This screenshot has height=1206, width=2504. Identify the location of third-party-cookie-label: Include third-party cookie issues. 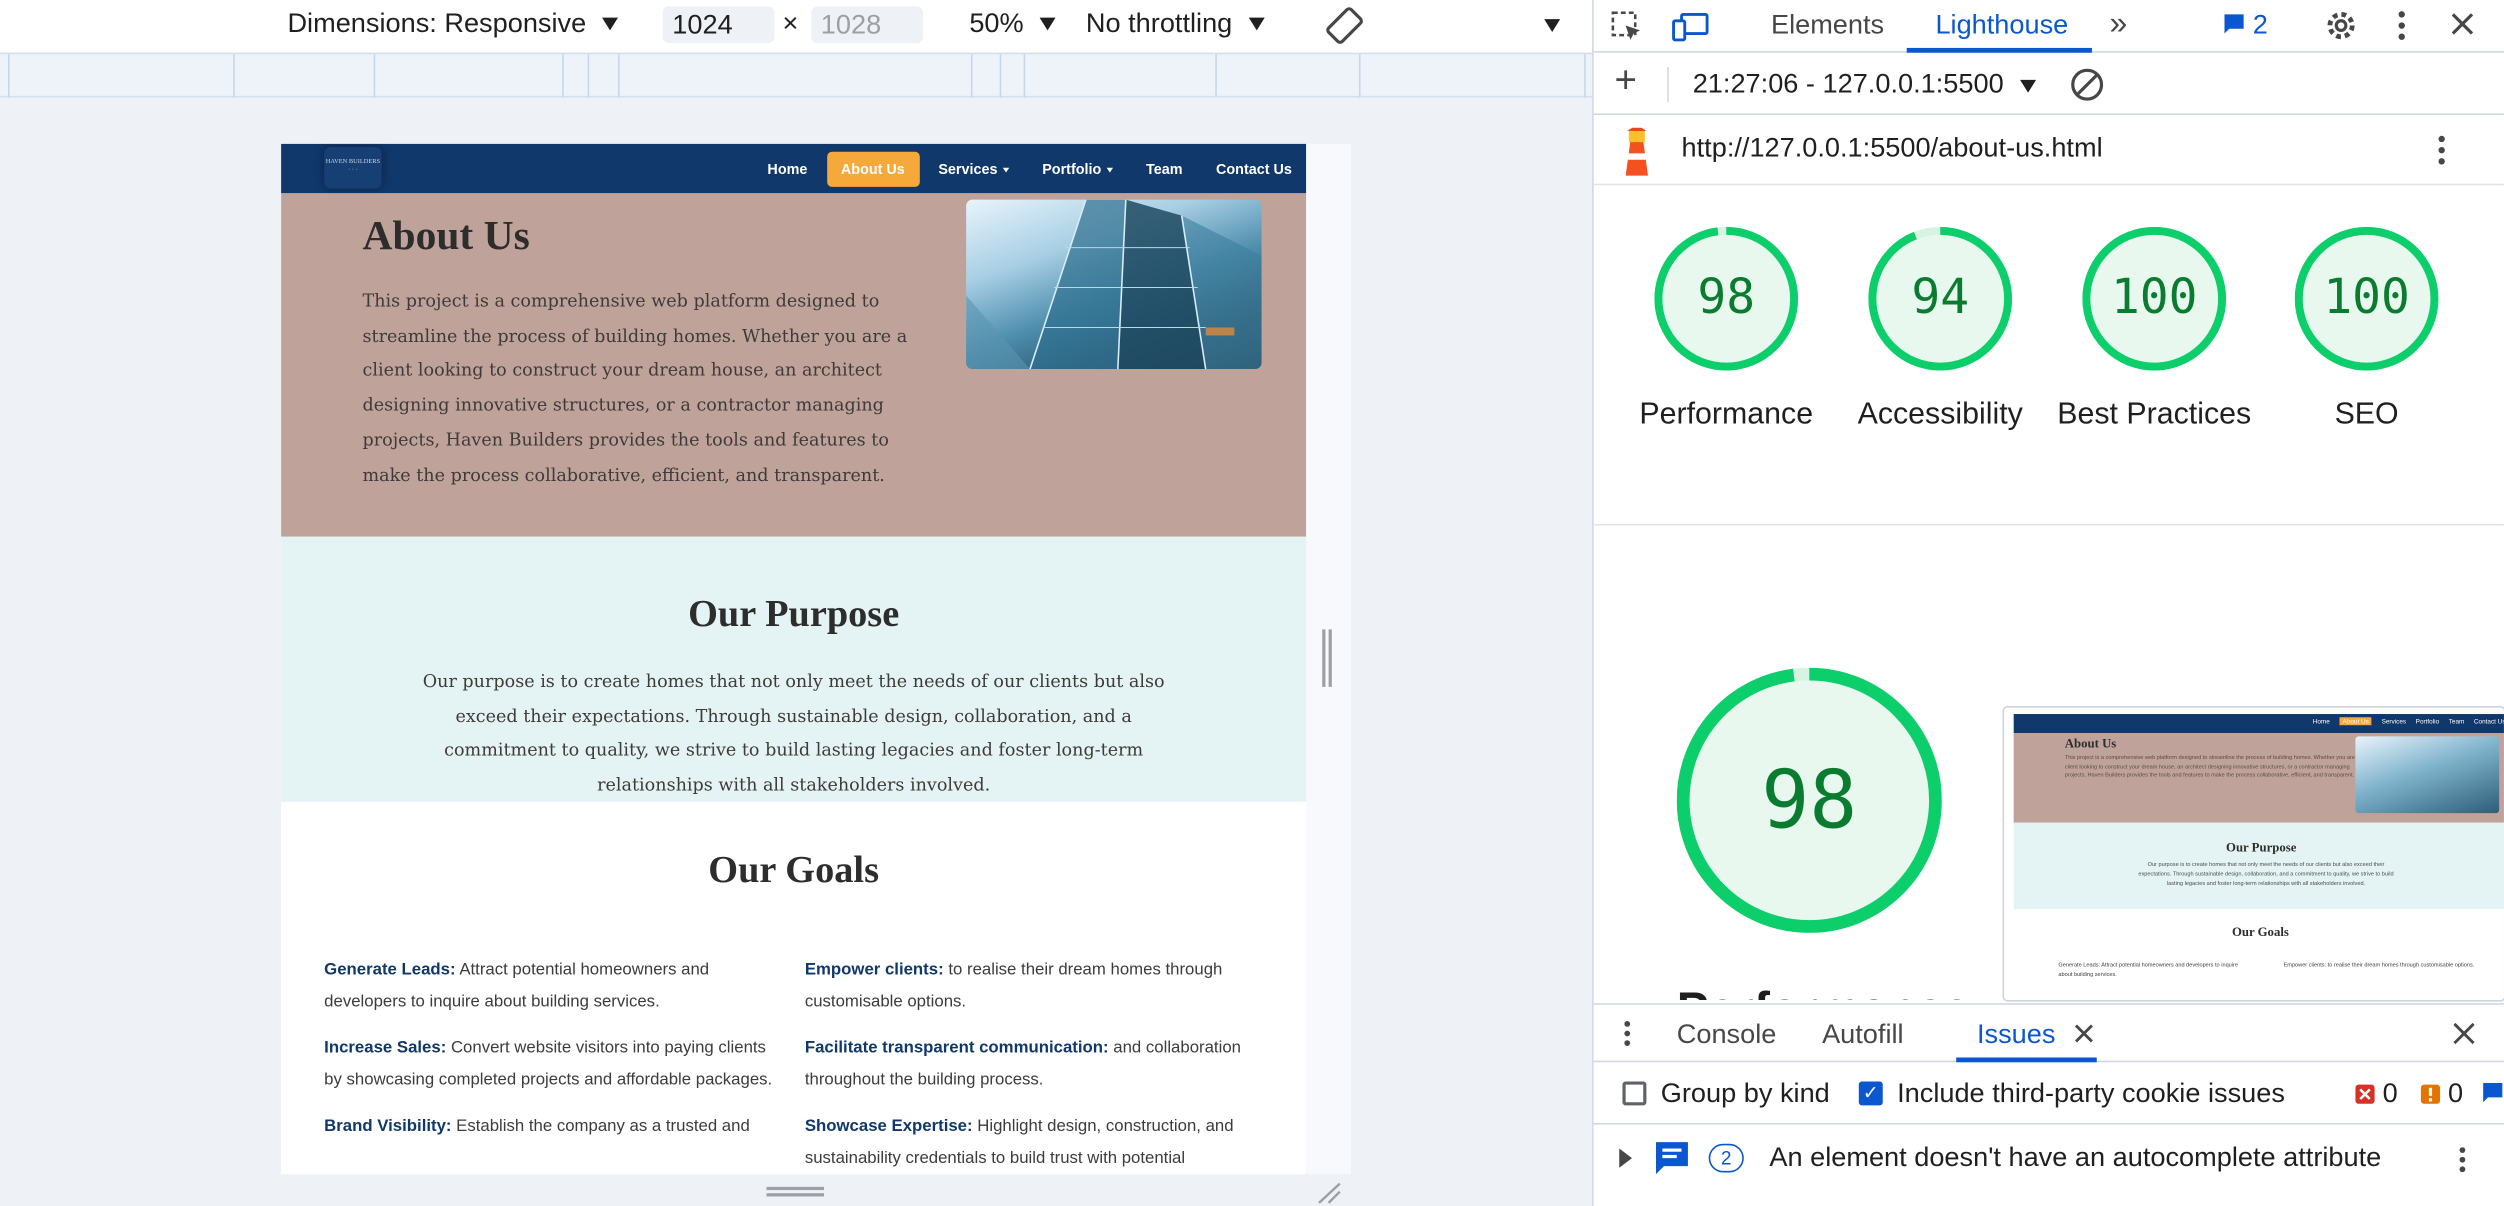
(2091, 1093).